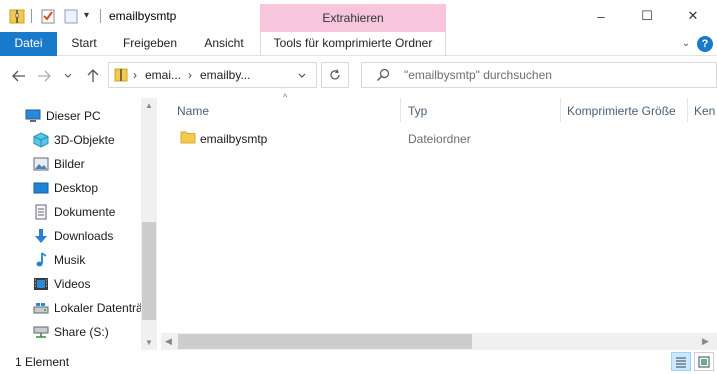  I want to click on properties-check-icon, so click(48, 16).